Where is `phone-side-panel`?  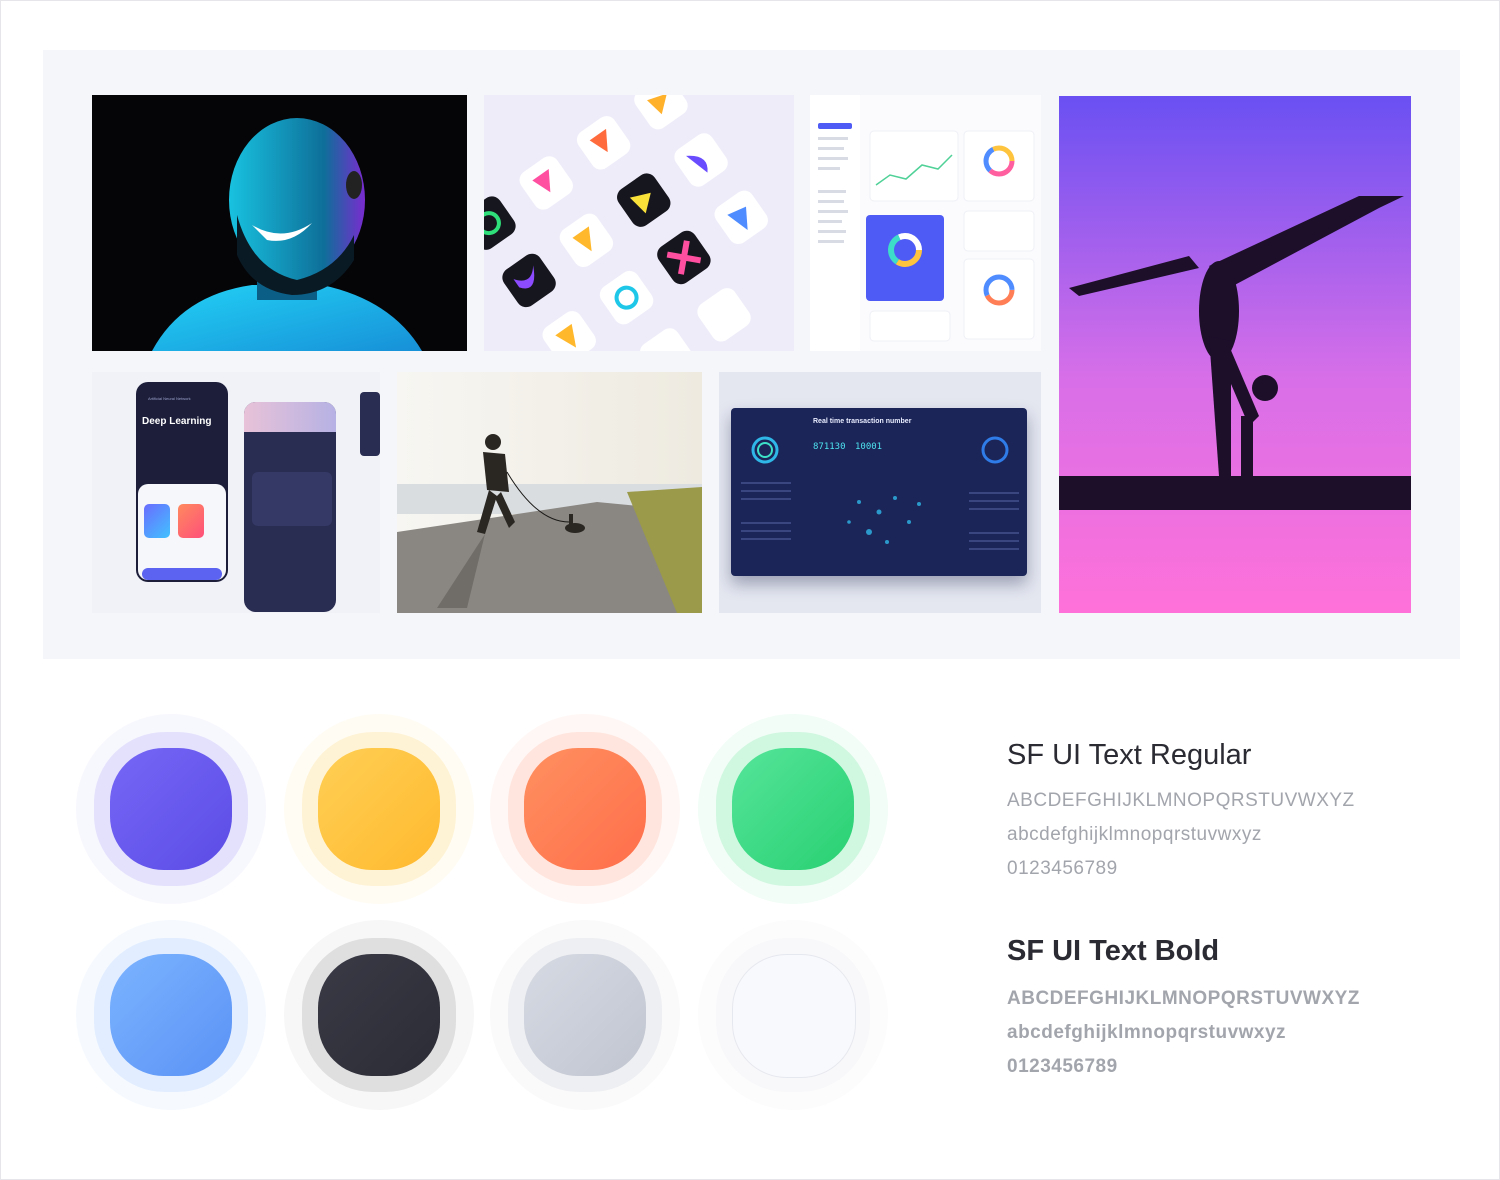
phone-side-panel is located at coordinates (370, 424).